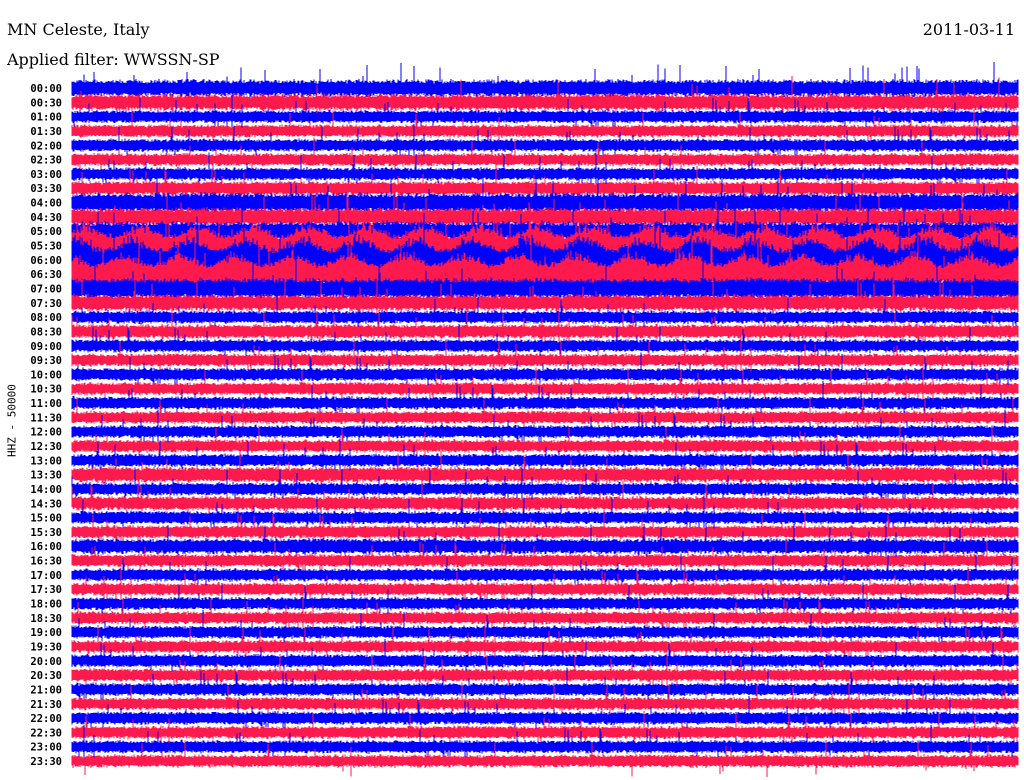 Image resolution: width=1024 pixels, height=780 pixels. Describe the element at coordinates (46, 118) in the screenshot. I see `row-time-label: 01:00` at that location.